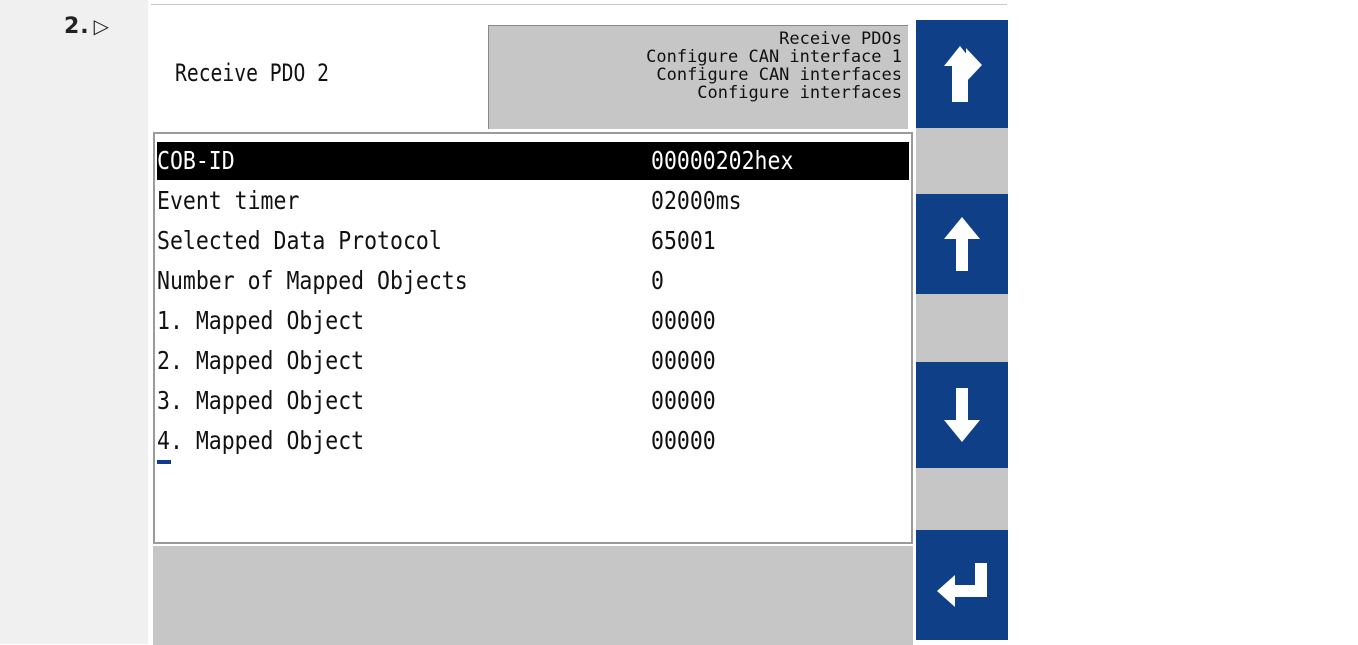 The image size is (1358, 645). I want to click on enter-icon, so click(962, 585).